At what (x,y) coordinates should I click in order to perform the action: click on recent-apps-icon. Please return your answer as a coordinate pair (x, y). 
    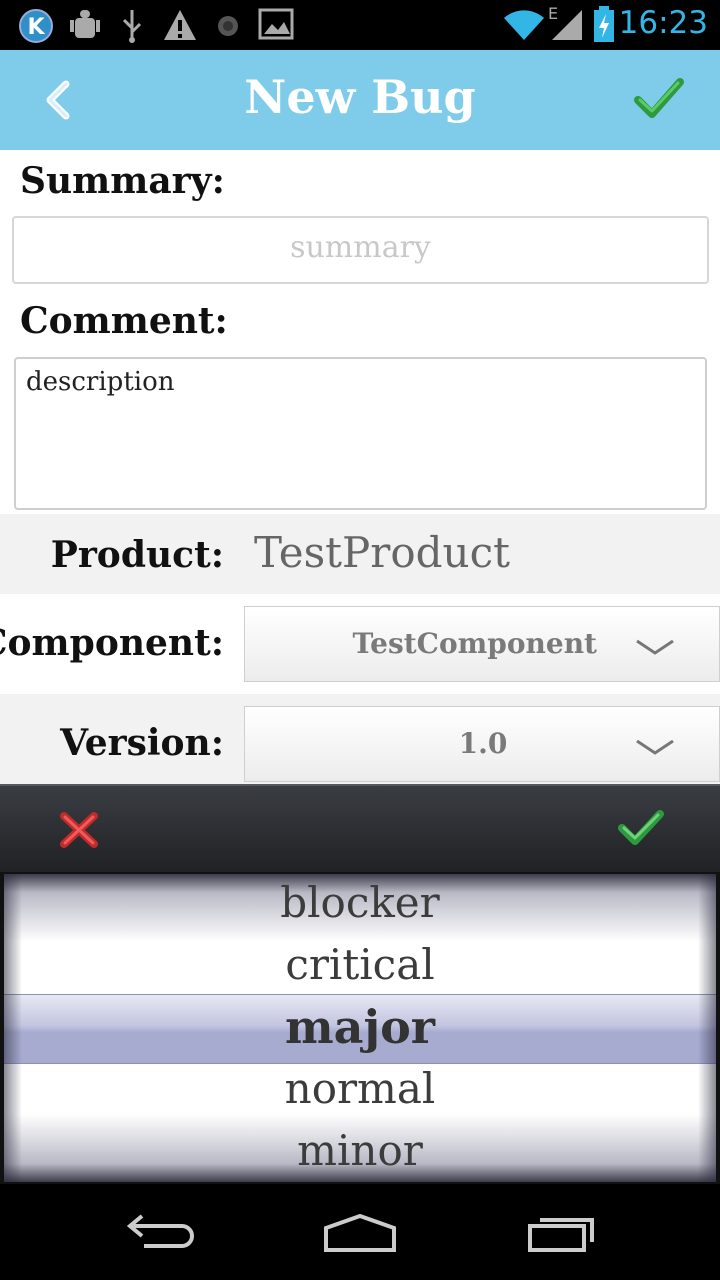
    Looking at the image, I should click on (562, 1232).